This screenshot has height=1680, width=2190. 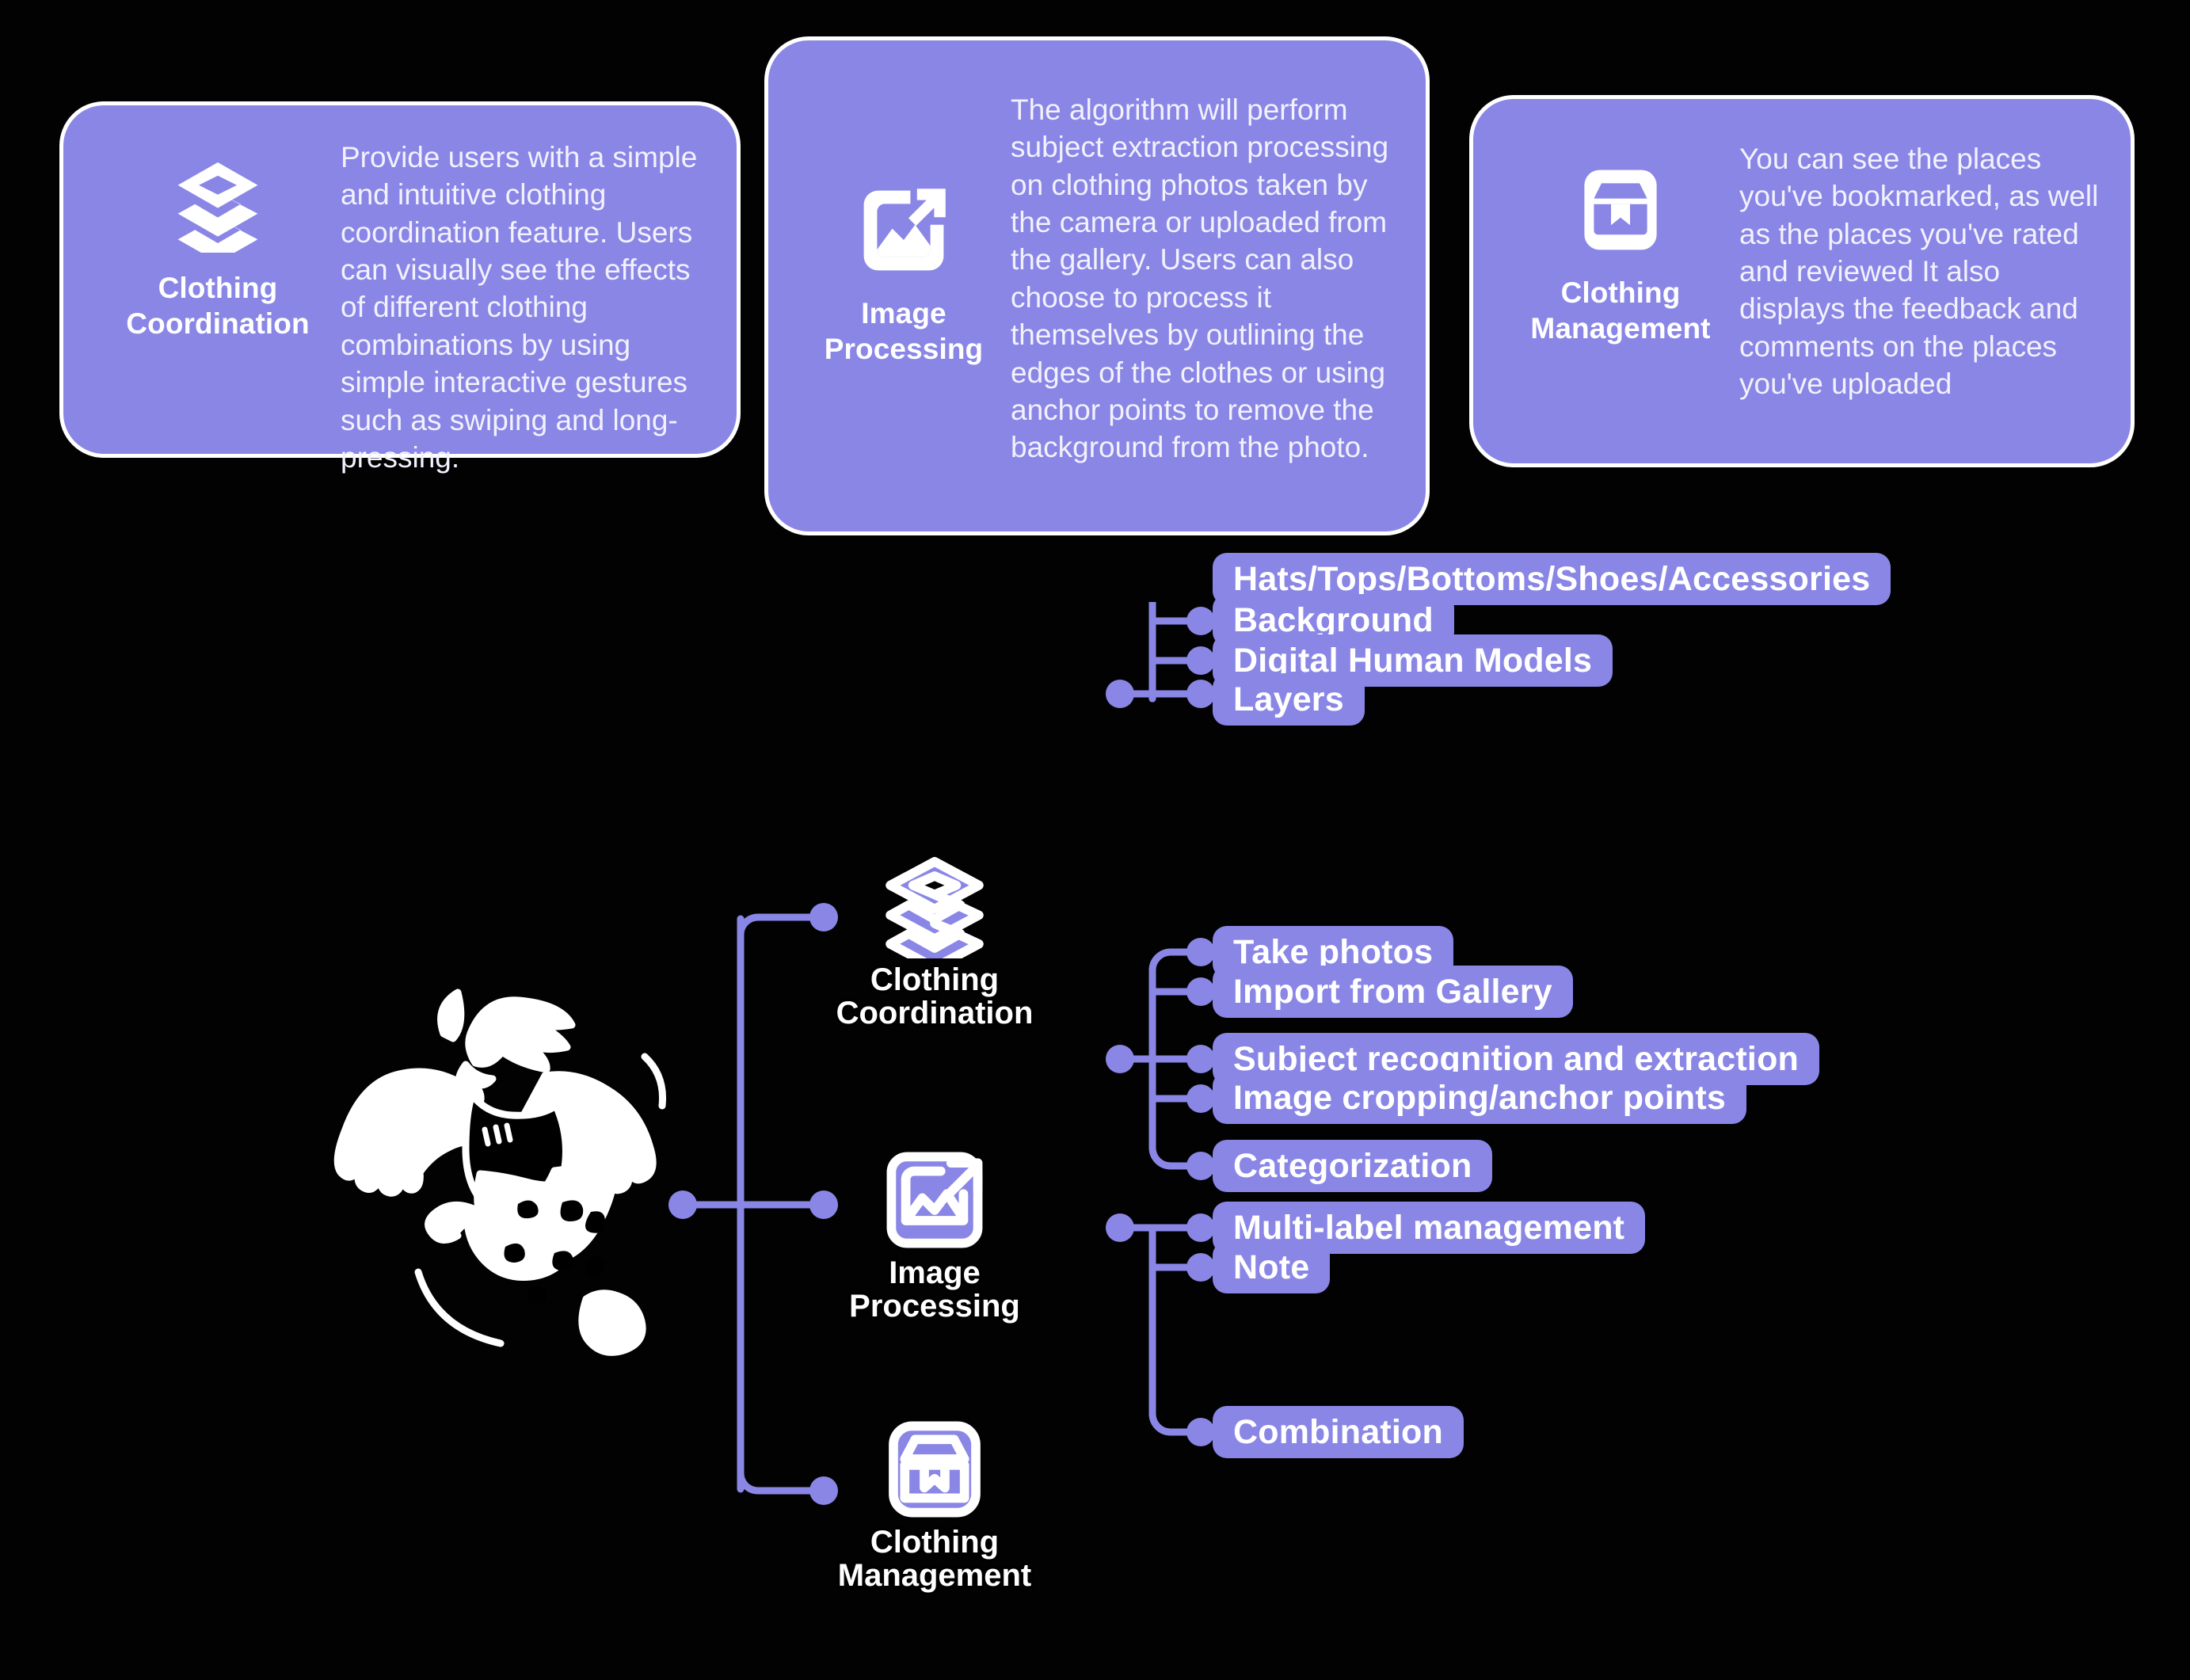 I want to click on card-title-line2: Coordination, so click(x=218, y=324).